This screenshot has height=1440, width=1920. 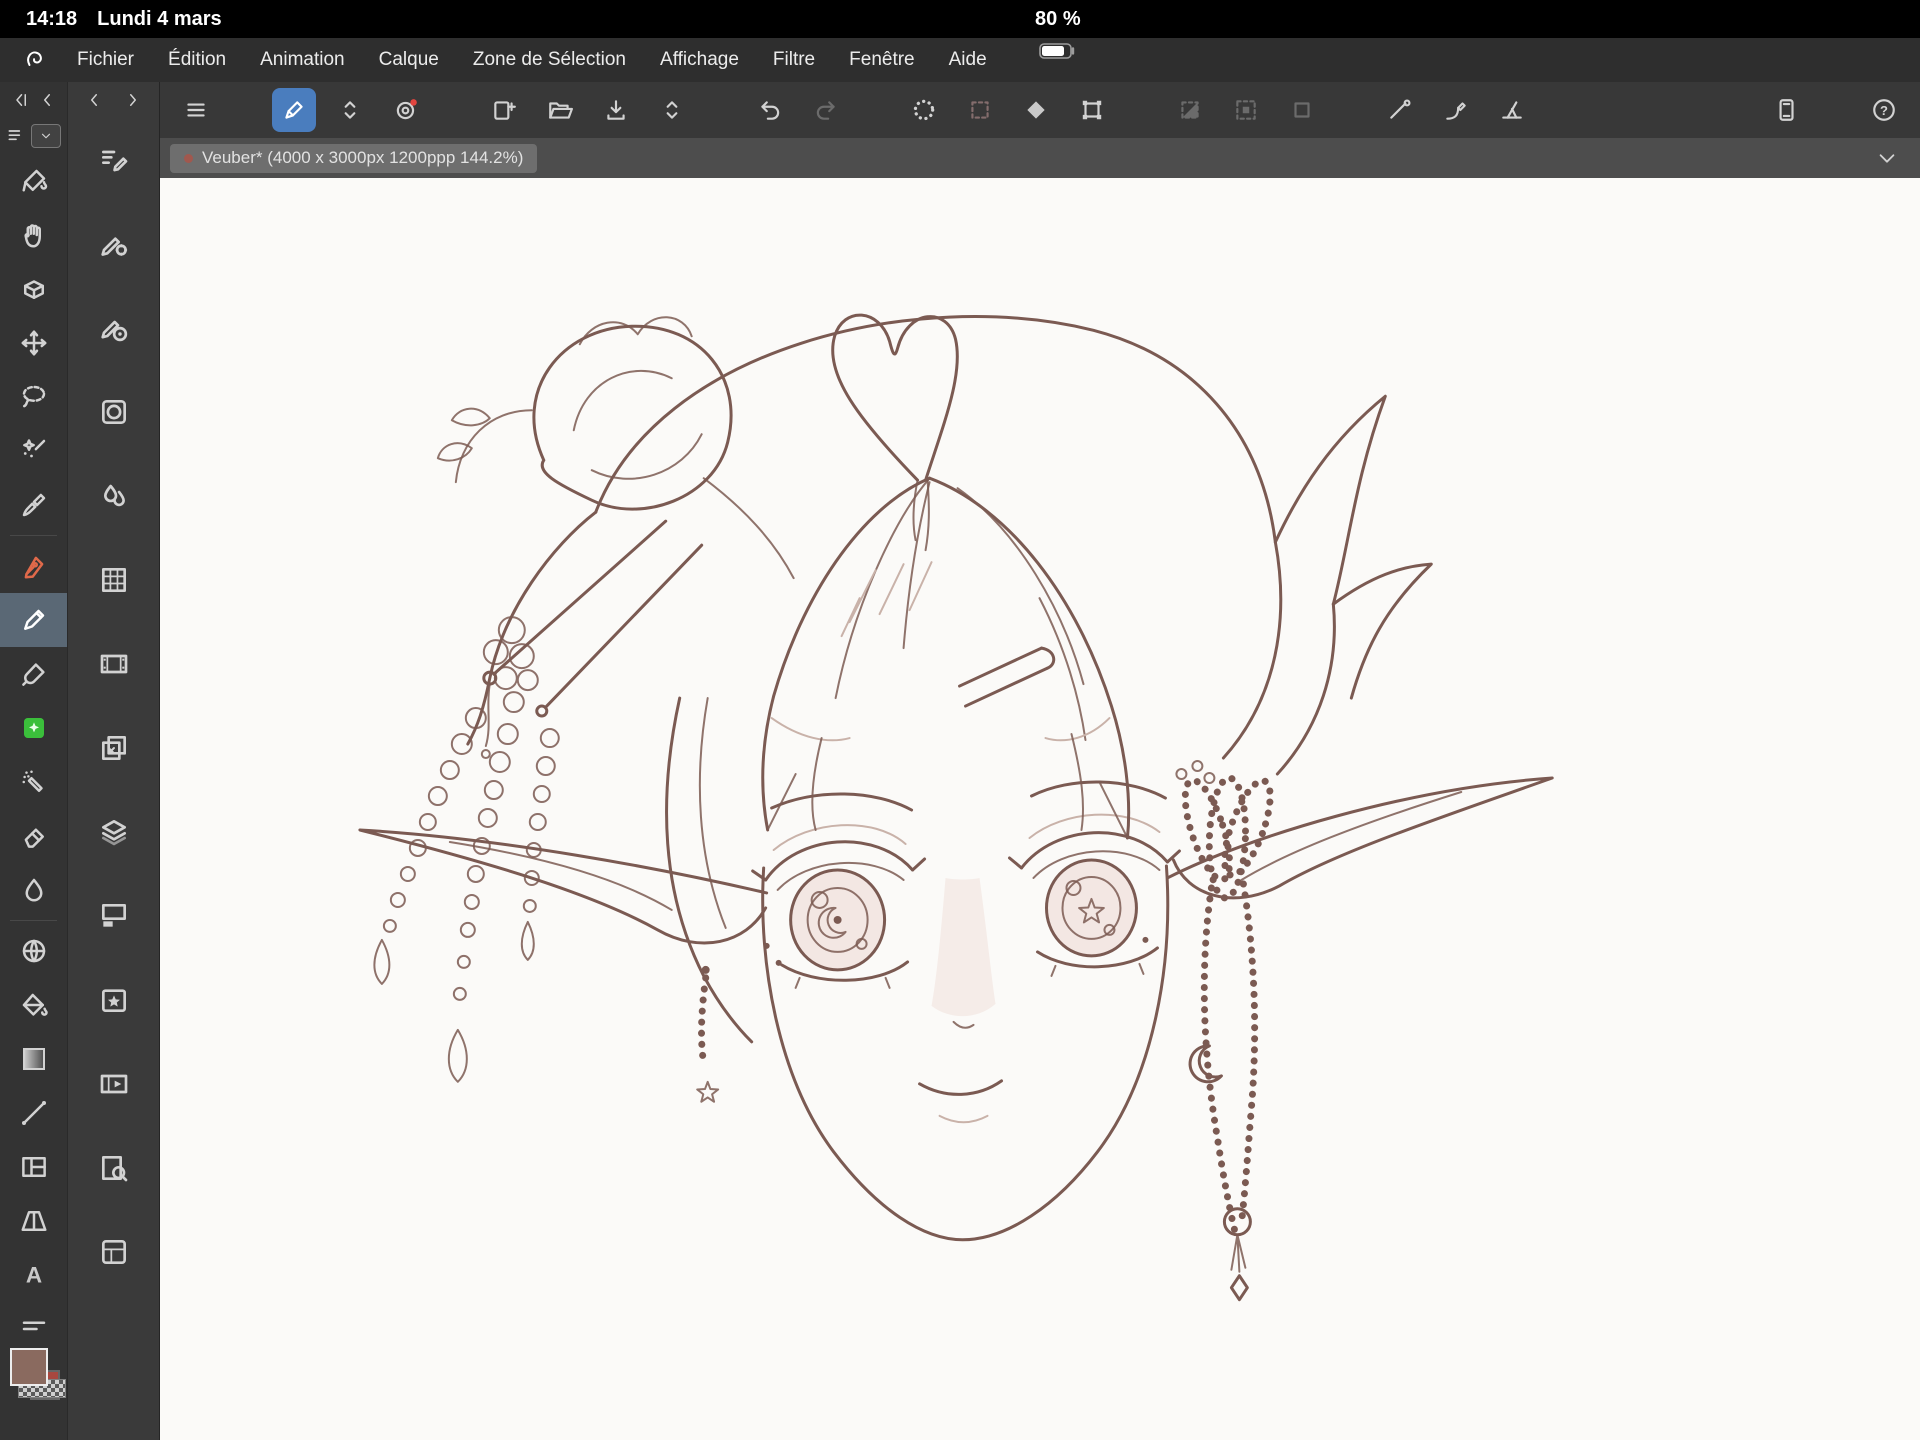 I want to click on tool-fill, so click(x=33, y=1005).